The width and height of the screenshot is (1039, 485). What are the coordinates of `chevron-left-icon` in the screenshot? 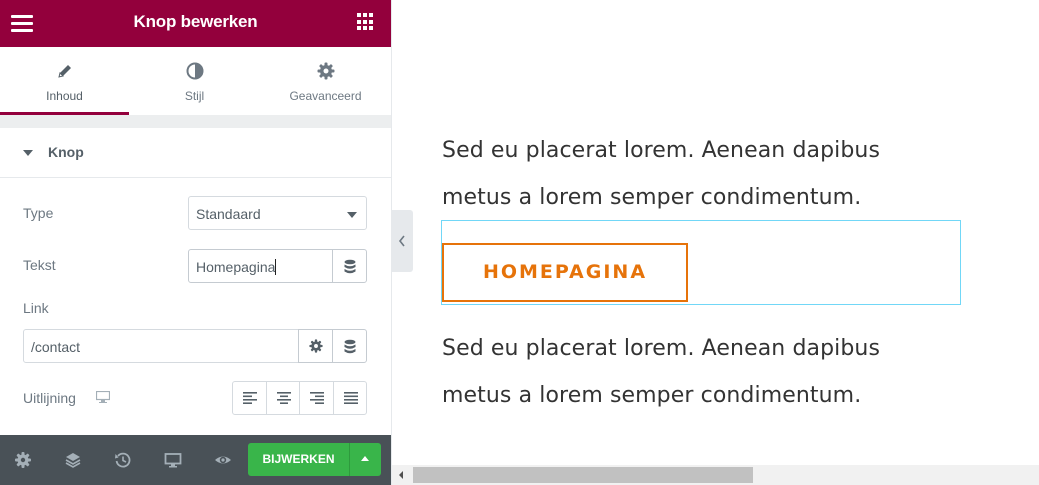 It's located at (401, 241).